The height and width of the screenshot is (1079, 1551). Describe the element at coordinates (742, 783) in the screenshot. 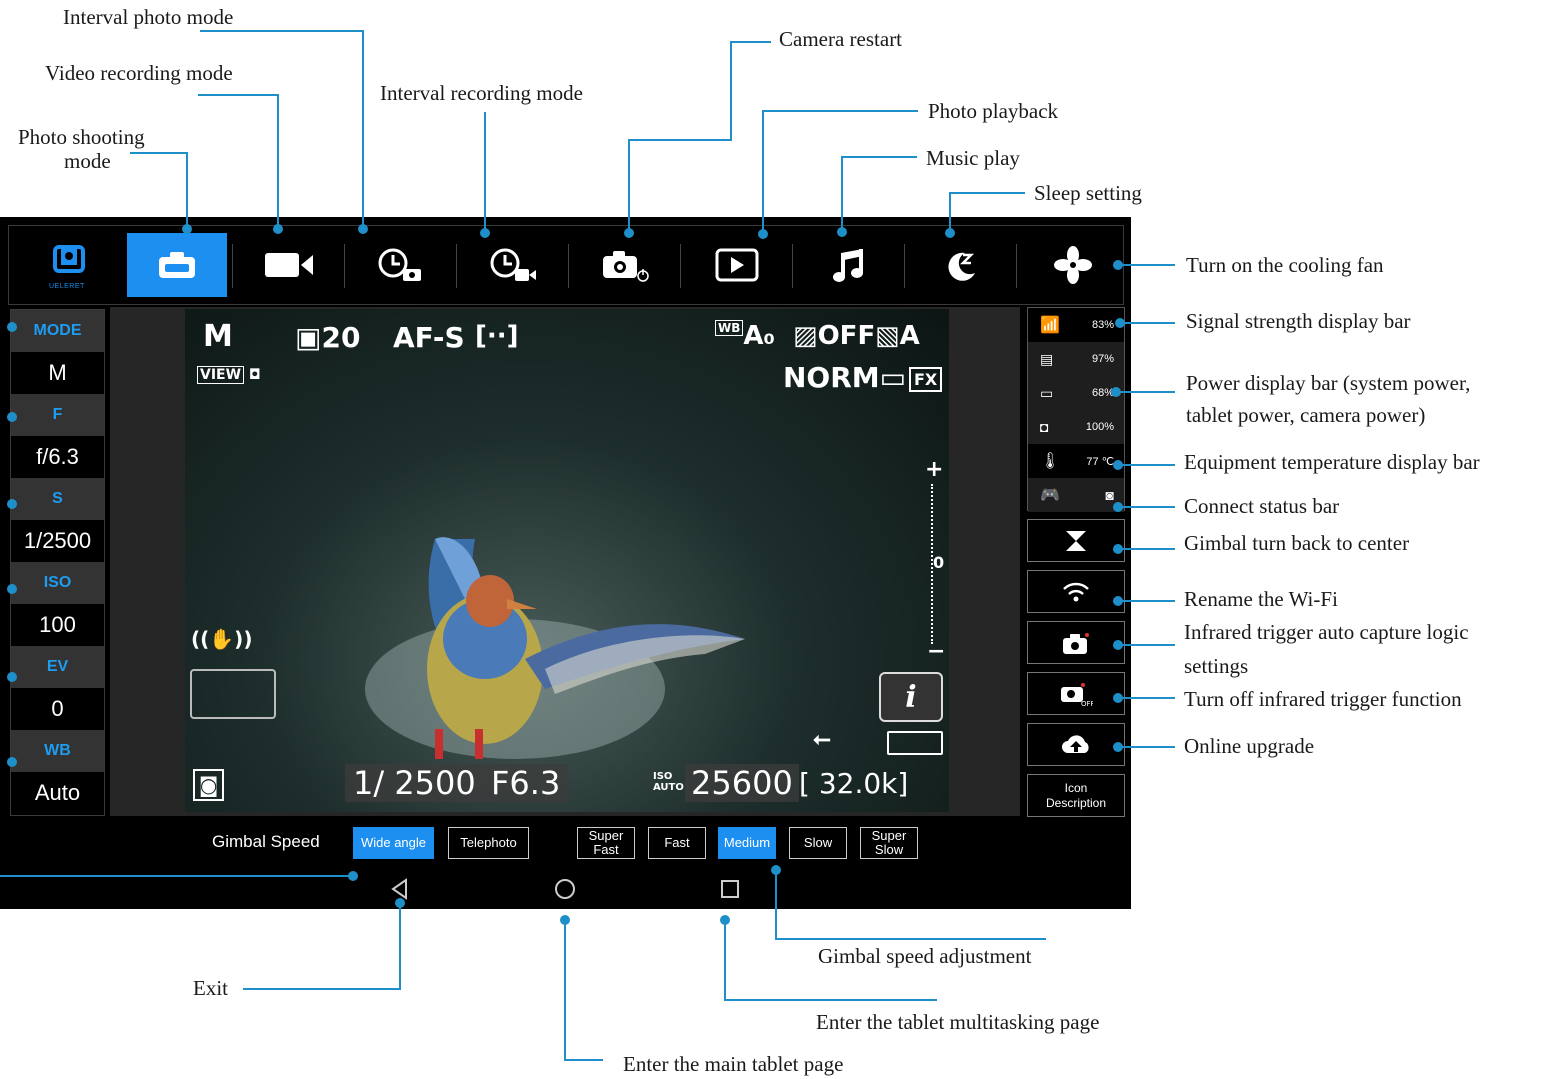

I see `osd-iso: 25600` at that location.